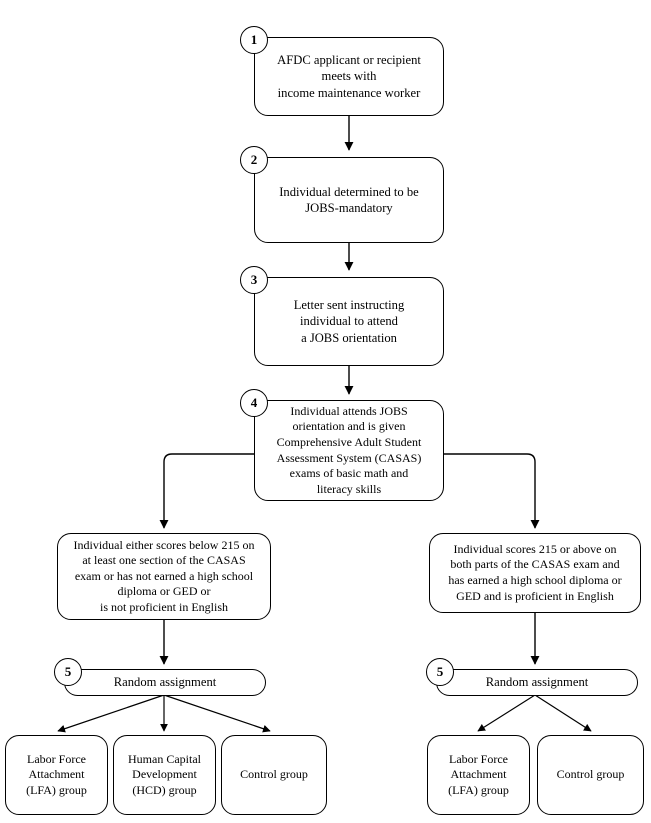 The image size is (651, 823). Describe the element at coordinates (217, 713) in the screenshot. I see `connector-left-to-control` at that location.